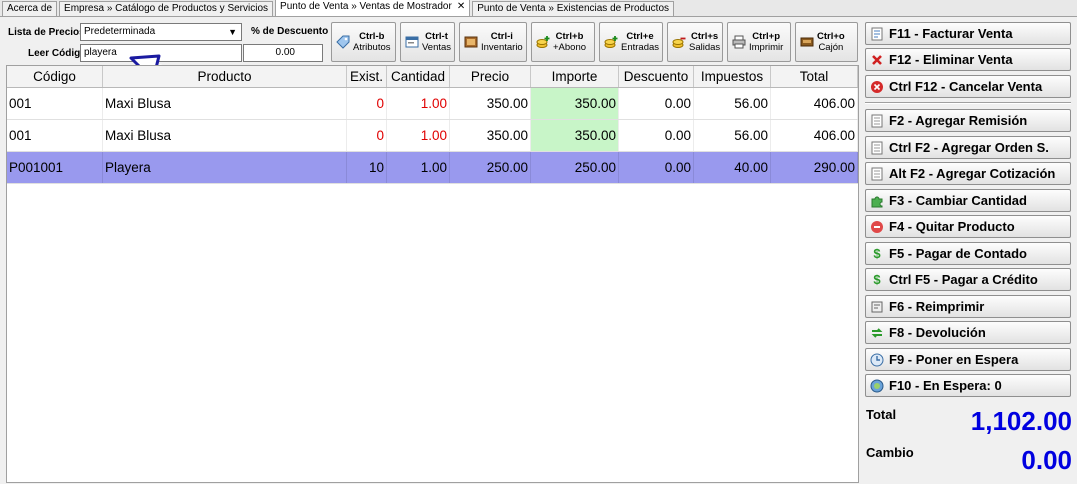 The image size is (1077, 484). What do you see at coordinates (501, 36) in the screenshot?
I see `shortcut-label: Ctrl-i` at bounding box center [501, 36].